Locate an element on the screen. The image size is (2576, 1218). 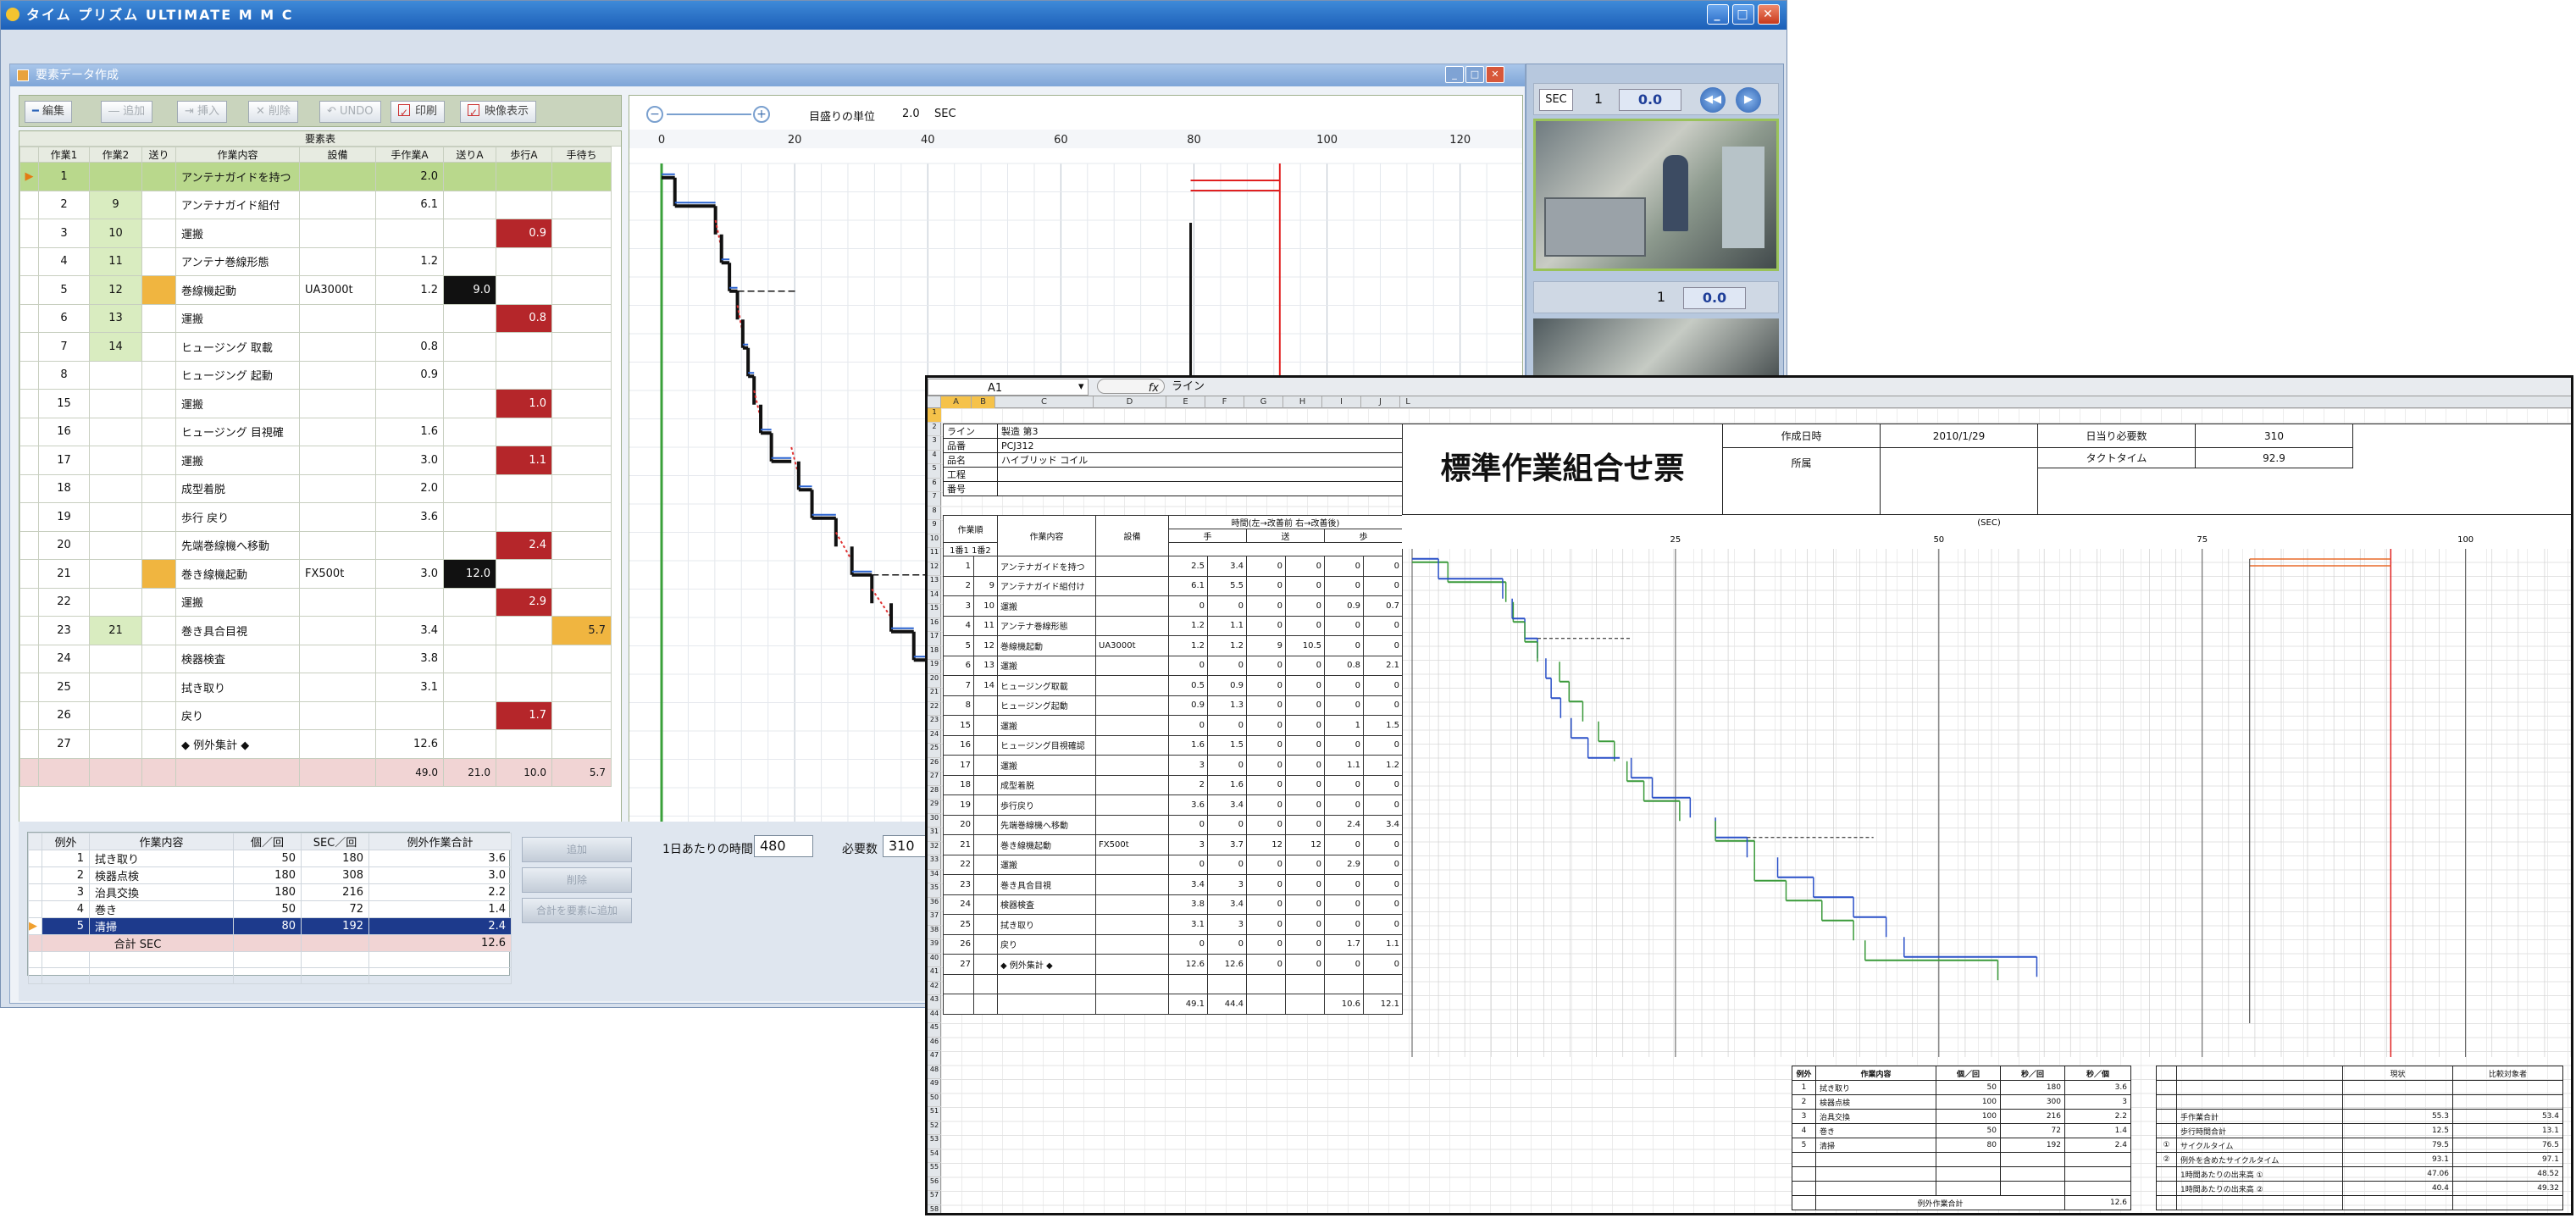
xl-cell-h: 3 is located at coordinates (1227, 884).